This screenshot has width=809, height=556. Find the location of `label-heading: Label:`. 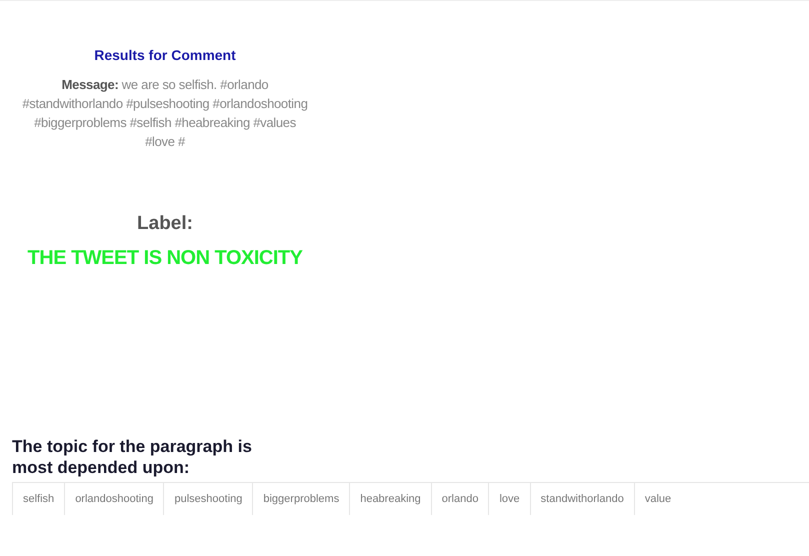

label-heading: Label: is located at coordinates (165, 224).